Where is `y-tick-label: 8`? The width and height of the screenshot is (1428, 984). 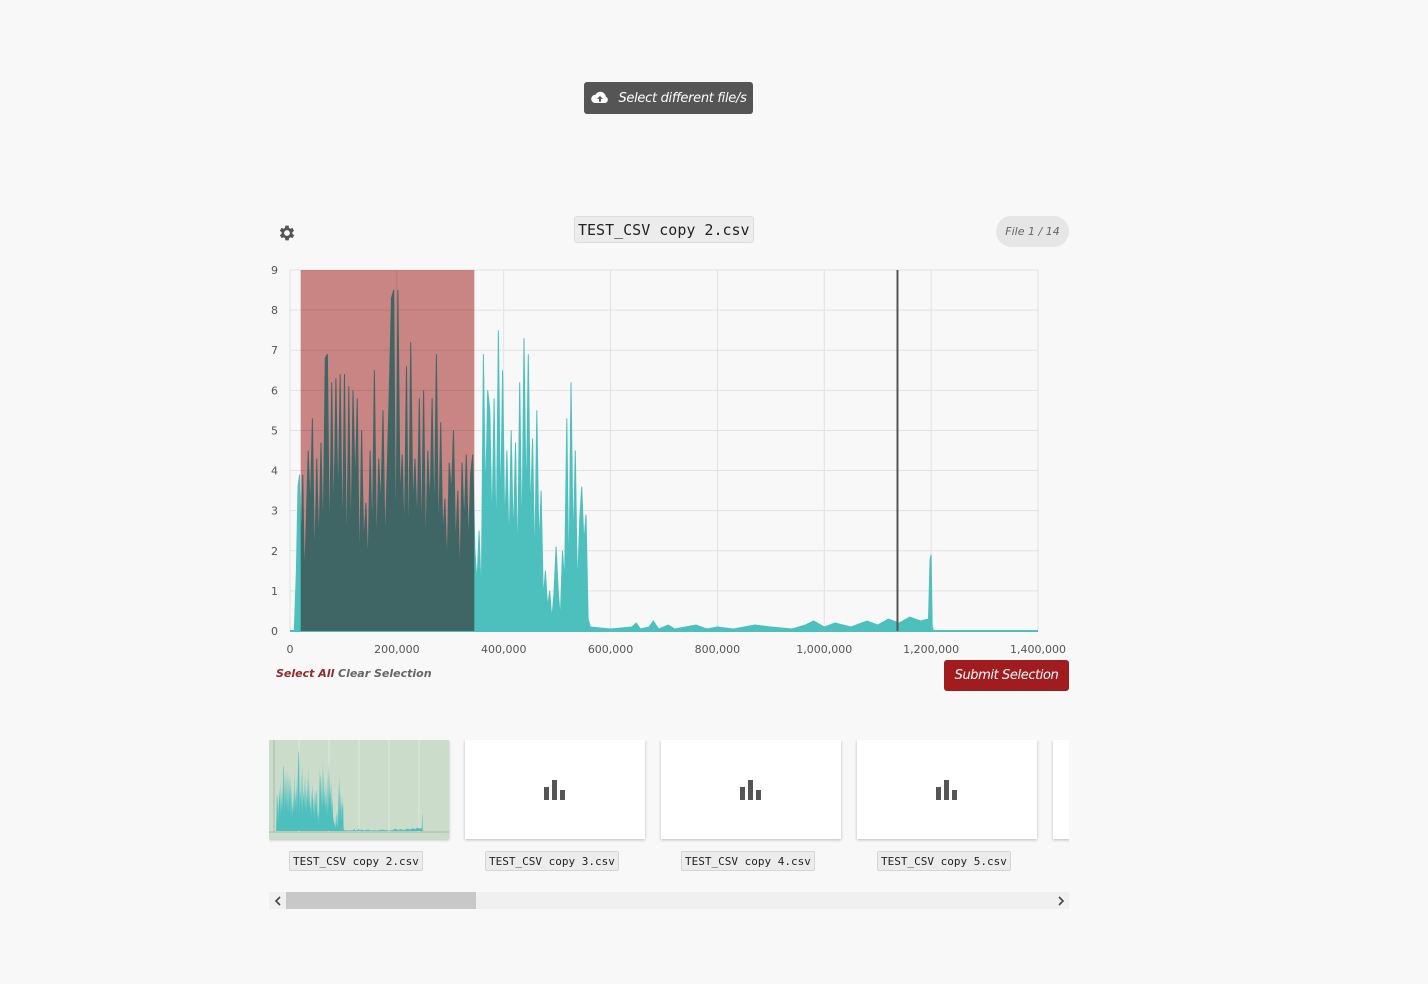
y-tick-label: 8 is located at coordinates (274, 310).